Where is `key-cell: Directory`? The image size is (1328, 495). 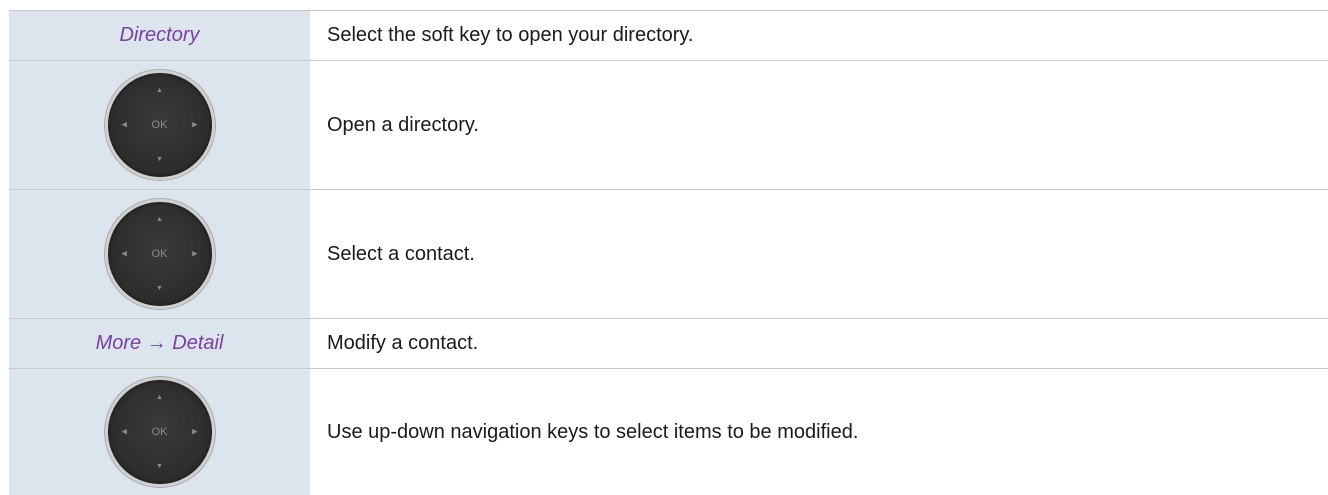
key-cell: Directory is located at coordinates (159, 35).